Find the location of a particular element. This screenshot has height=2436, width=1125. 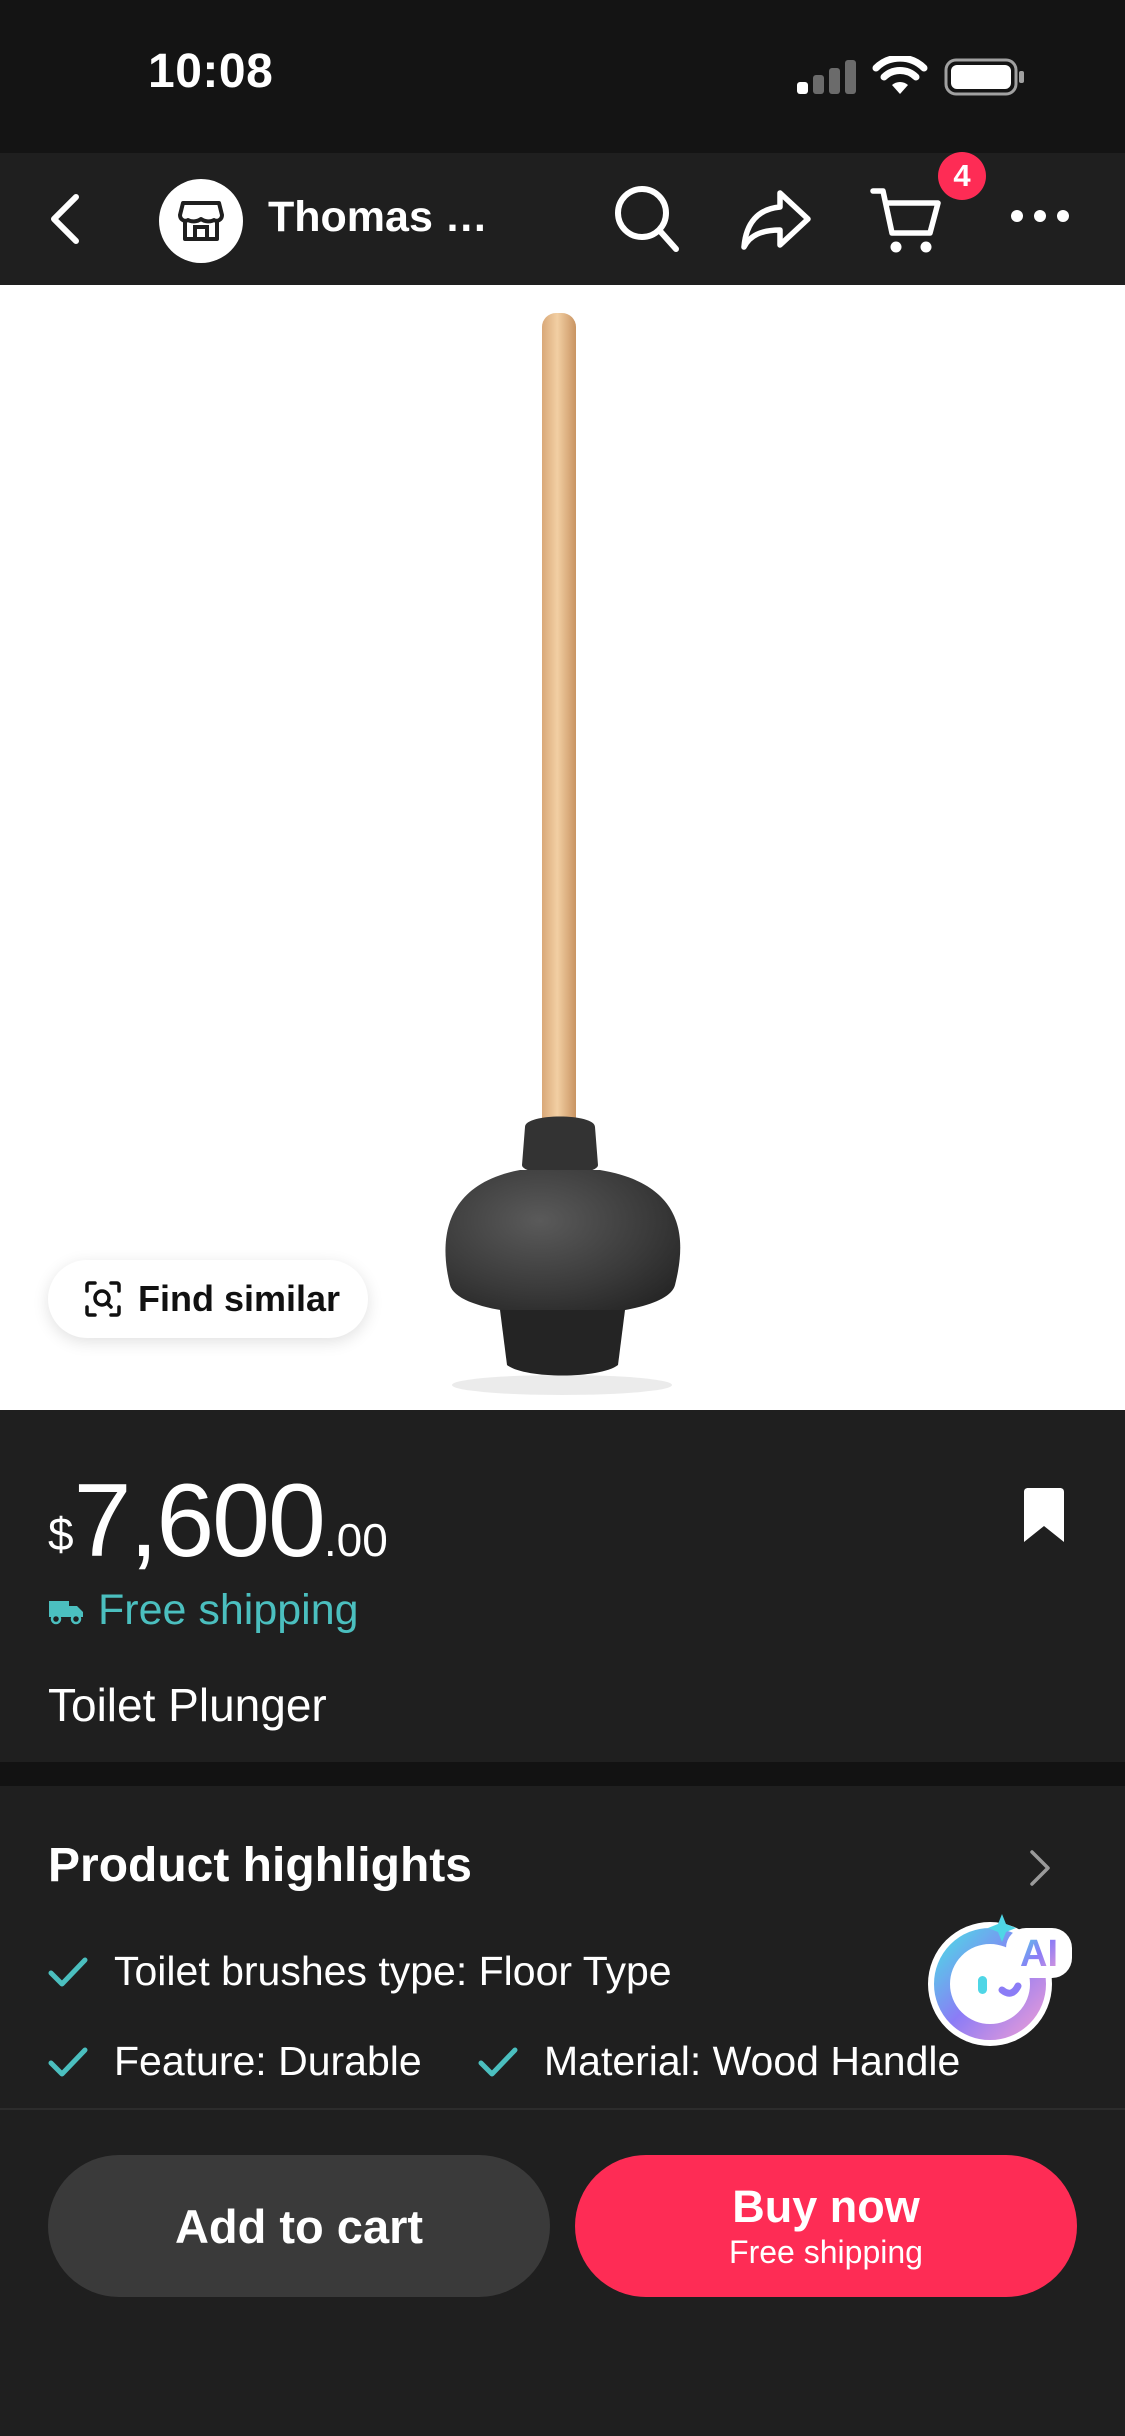

highlight-item: Material: Wood Handle is located at coordinates (719, 2061).